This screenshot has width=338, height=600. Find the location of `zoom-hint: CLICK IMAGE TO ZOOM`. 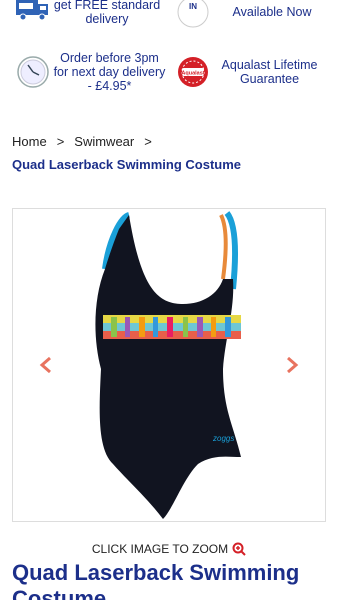

zoom-hint: CLICK IMAGE TO ZOOM is located at coordinates (169, 549).